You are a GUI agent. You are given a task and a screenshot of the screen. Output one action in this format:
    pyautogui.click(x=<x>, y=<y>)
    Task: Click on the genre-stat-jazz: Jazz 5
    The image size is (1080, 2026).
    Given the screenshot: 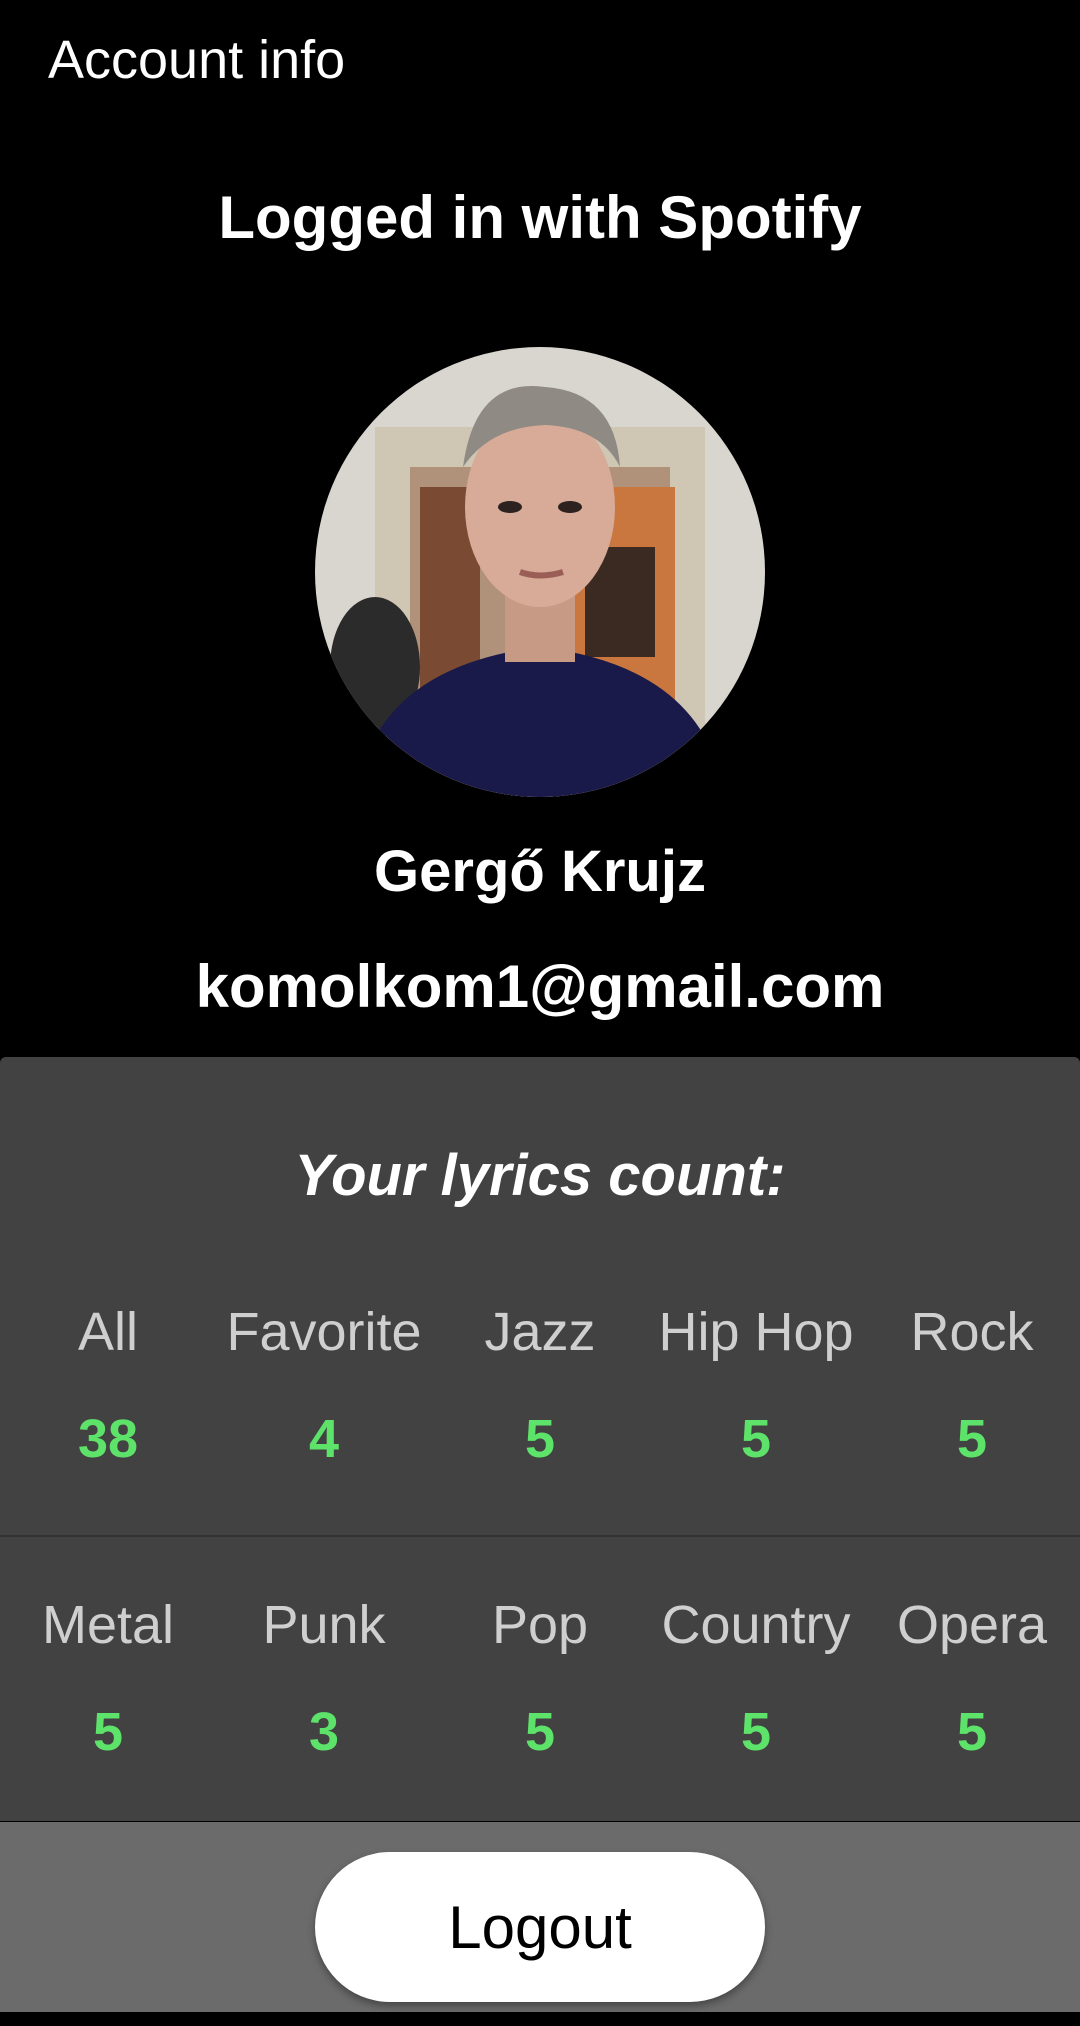 What is the action you would take?
    pyautogui.click(x=540, y=1383)
    